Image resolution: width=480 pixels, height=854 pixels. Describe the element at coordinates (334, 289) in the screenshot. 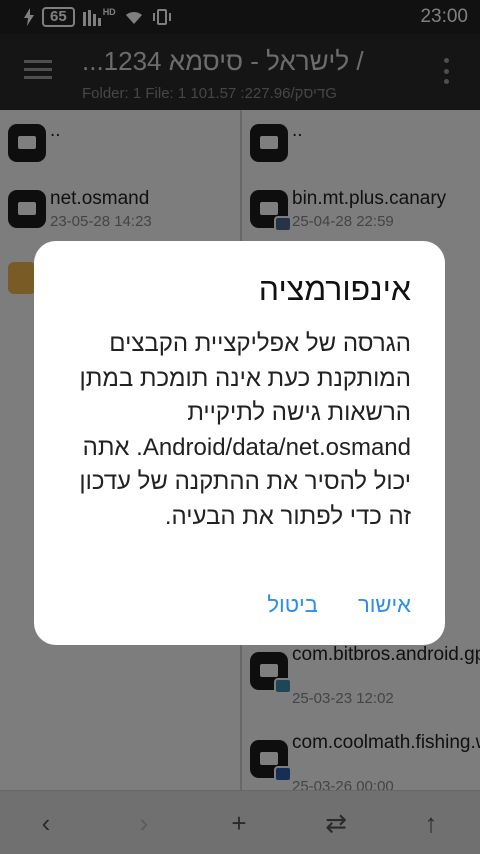

I see `dialog-title: אינפורמציה` at that location.